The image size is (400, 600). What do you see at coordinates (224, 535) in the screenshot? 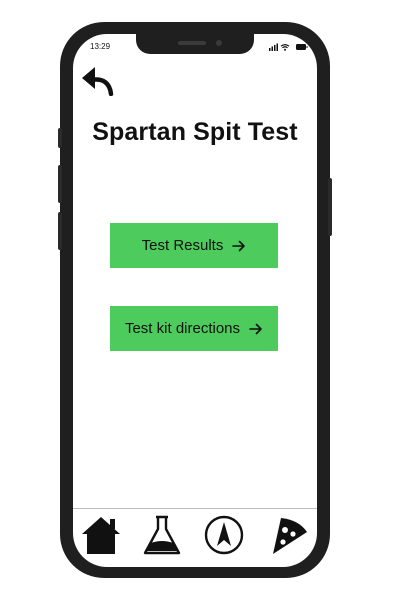
I see `compass-icon` at bounding box center [224, 535].